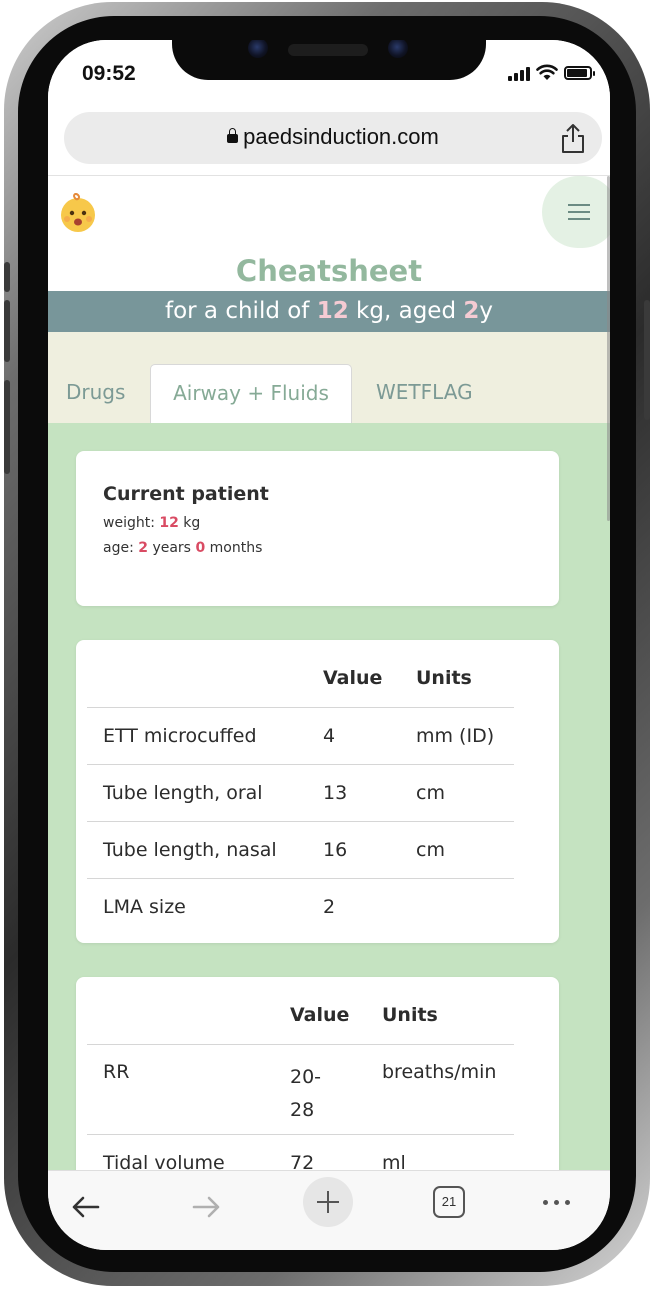 The height and width of the screenshot is (1289, 654). I want to click on age-years-value: 2, so click(143, 548).